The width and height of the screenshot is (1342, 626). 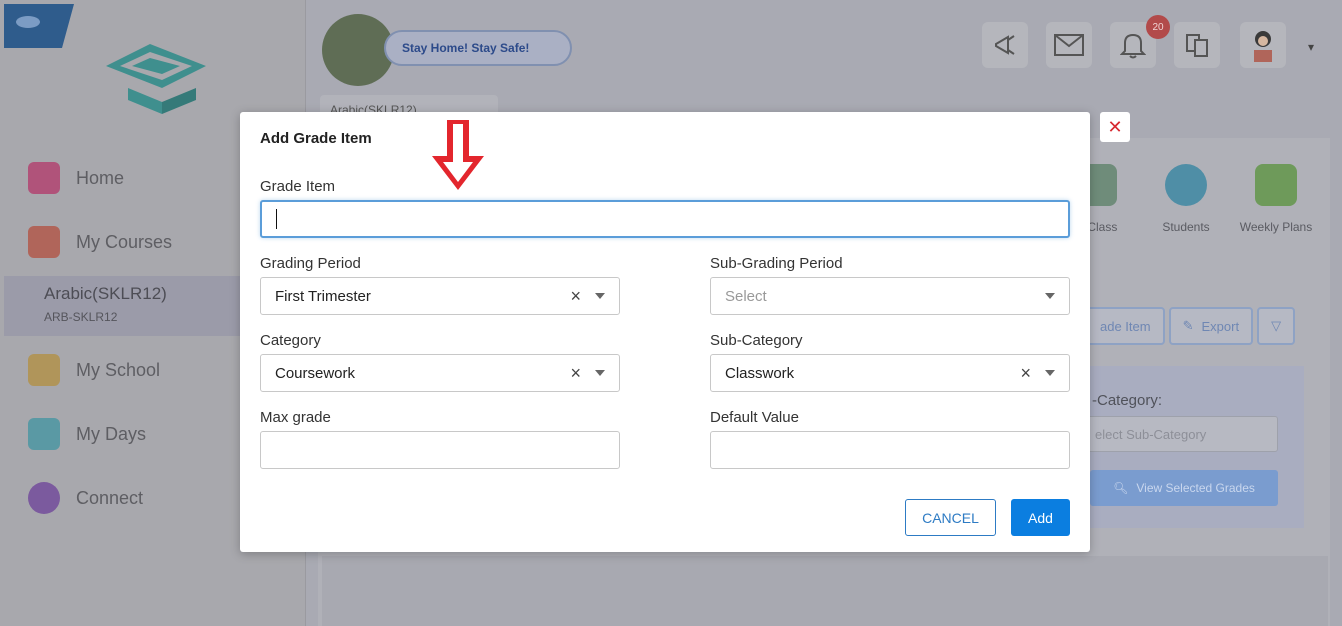 I want to click on view-selected-grades-button: 🔍︎ View Selected Grades, so click(x=1184, y=488).